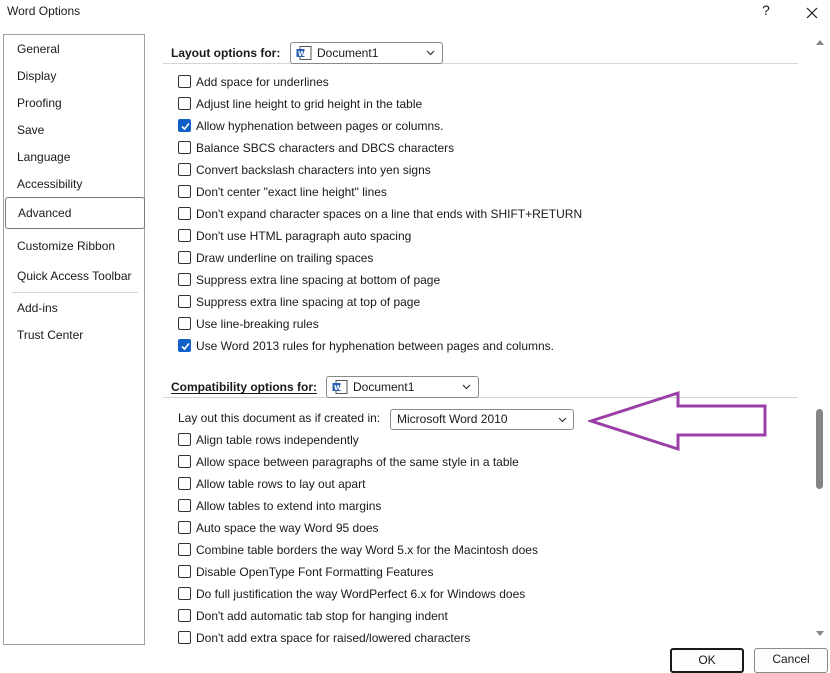 The width and height of the screenshot is (830, 673). What do you see at coordinates (291, 192) in the screenshot?
I see `layout-option-label: Don't center "exact line height" lines` at bounding box center [291, 192].